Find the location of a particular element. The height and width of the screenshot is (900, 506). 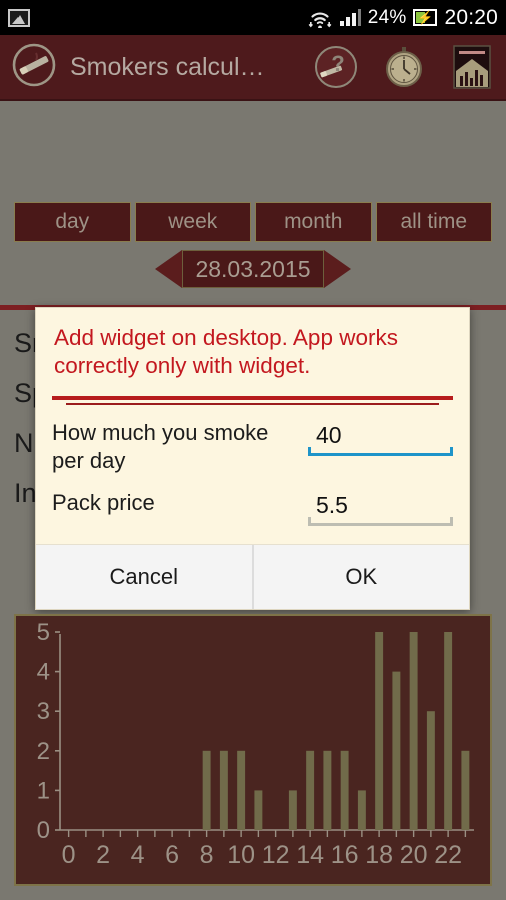

action-bar-actions: ? is located at coordinates (410, 67).